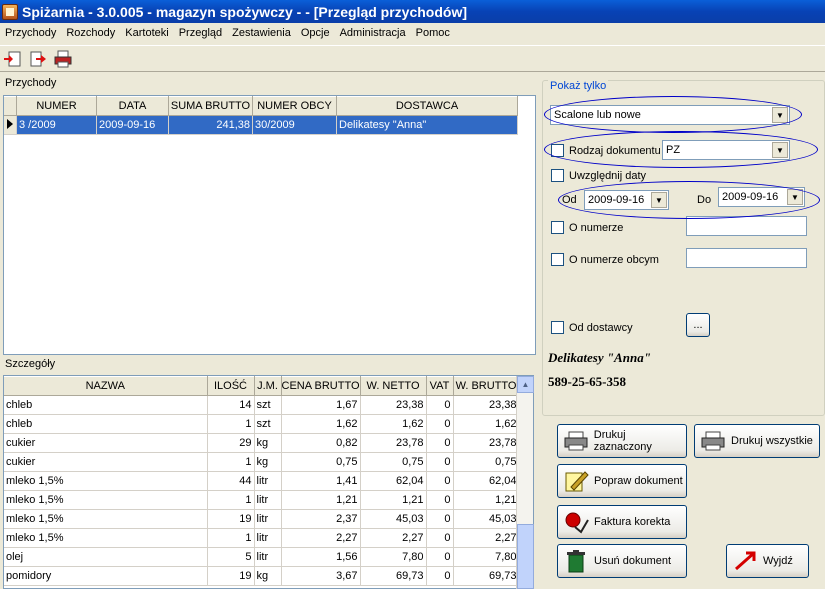 The image size is (825, 589). Describe the element at coordinates (146, 33) in the screenshot. I see `menu-kartoteki: Kartoteki` at that location.